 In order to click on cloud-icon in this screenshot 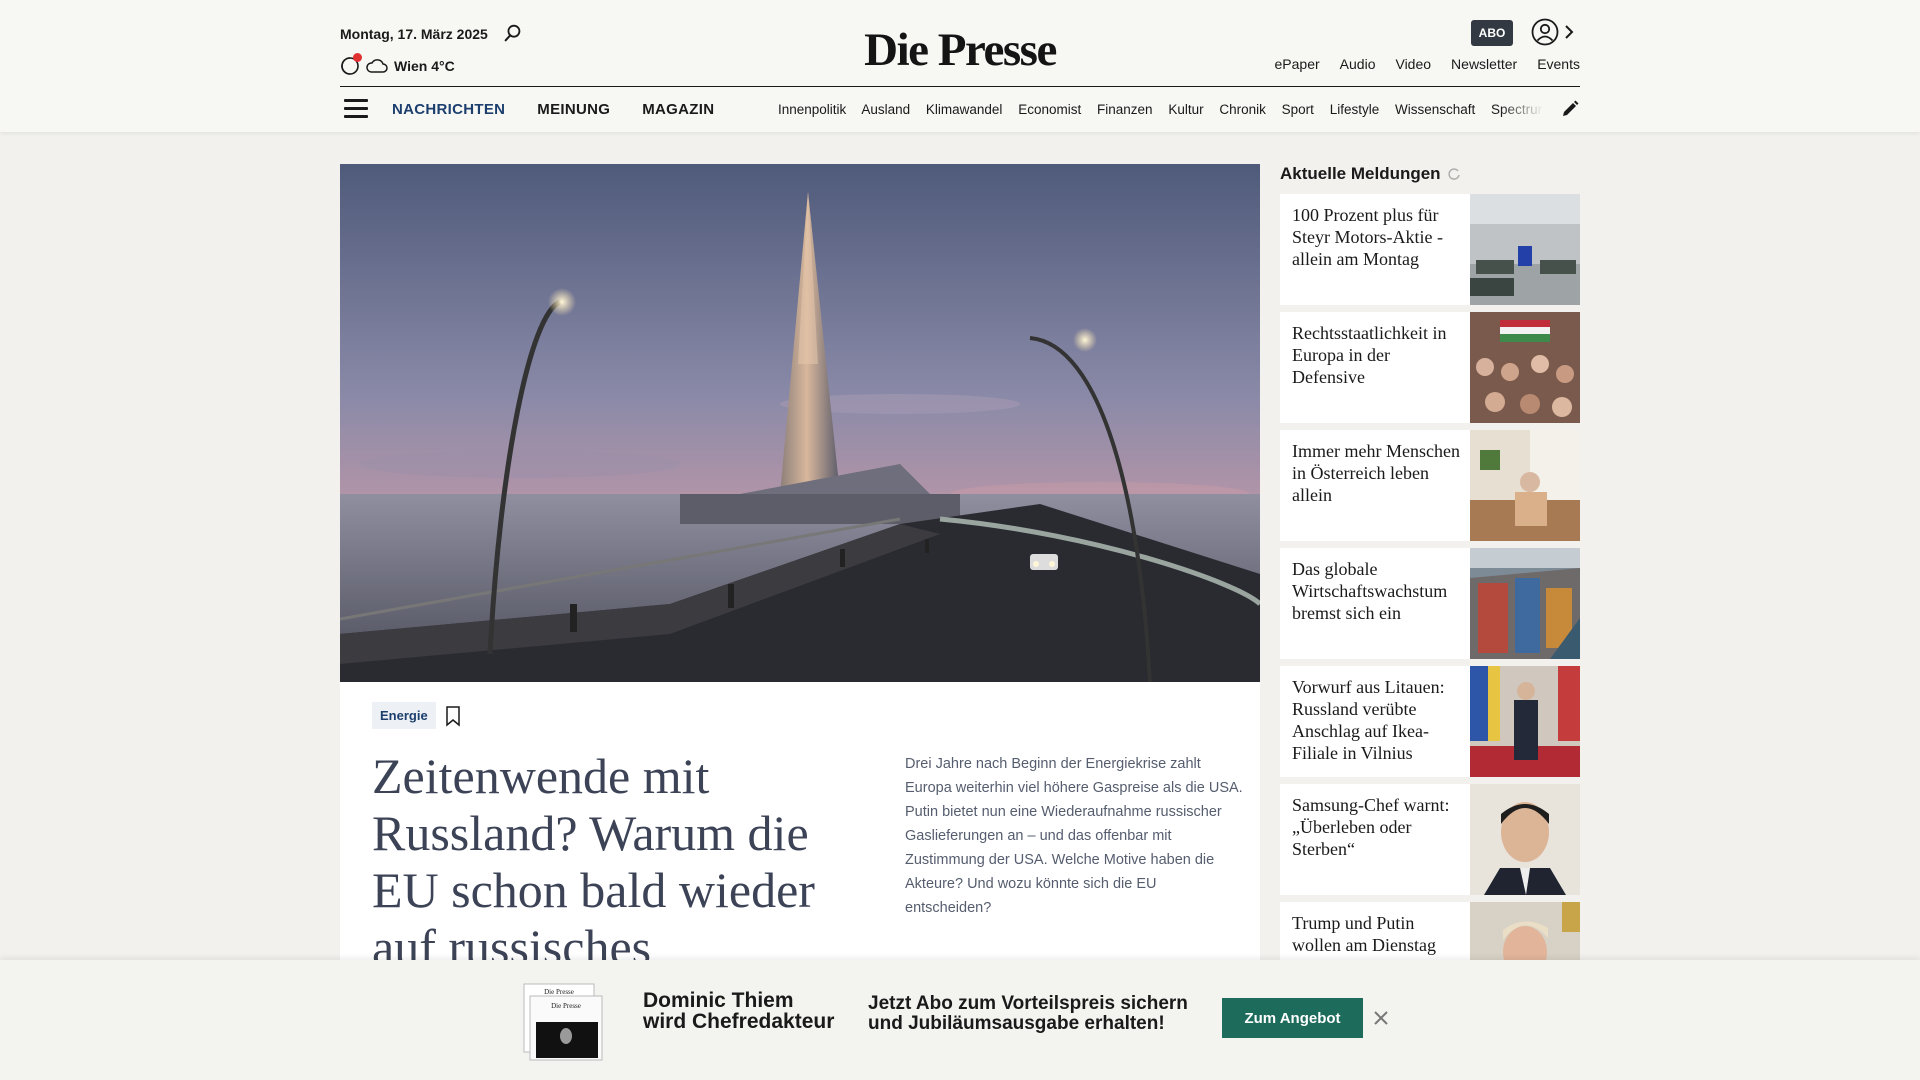, I will do `click(377, 66)`.